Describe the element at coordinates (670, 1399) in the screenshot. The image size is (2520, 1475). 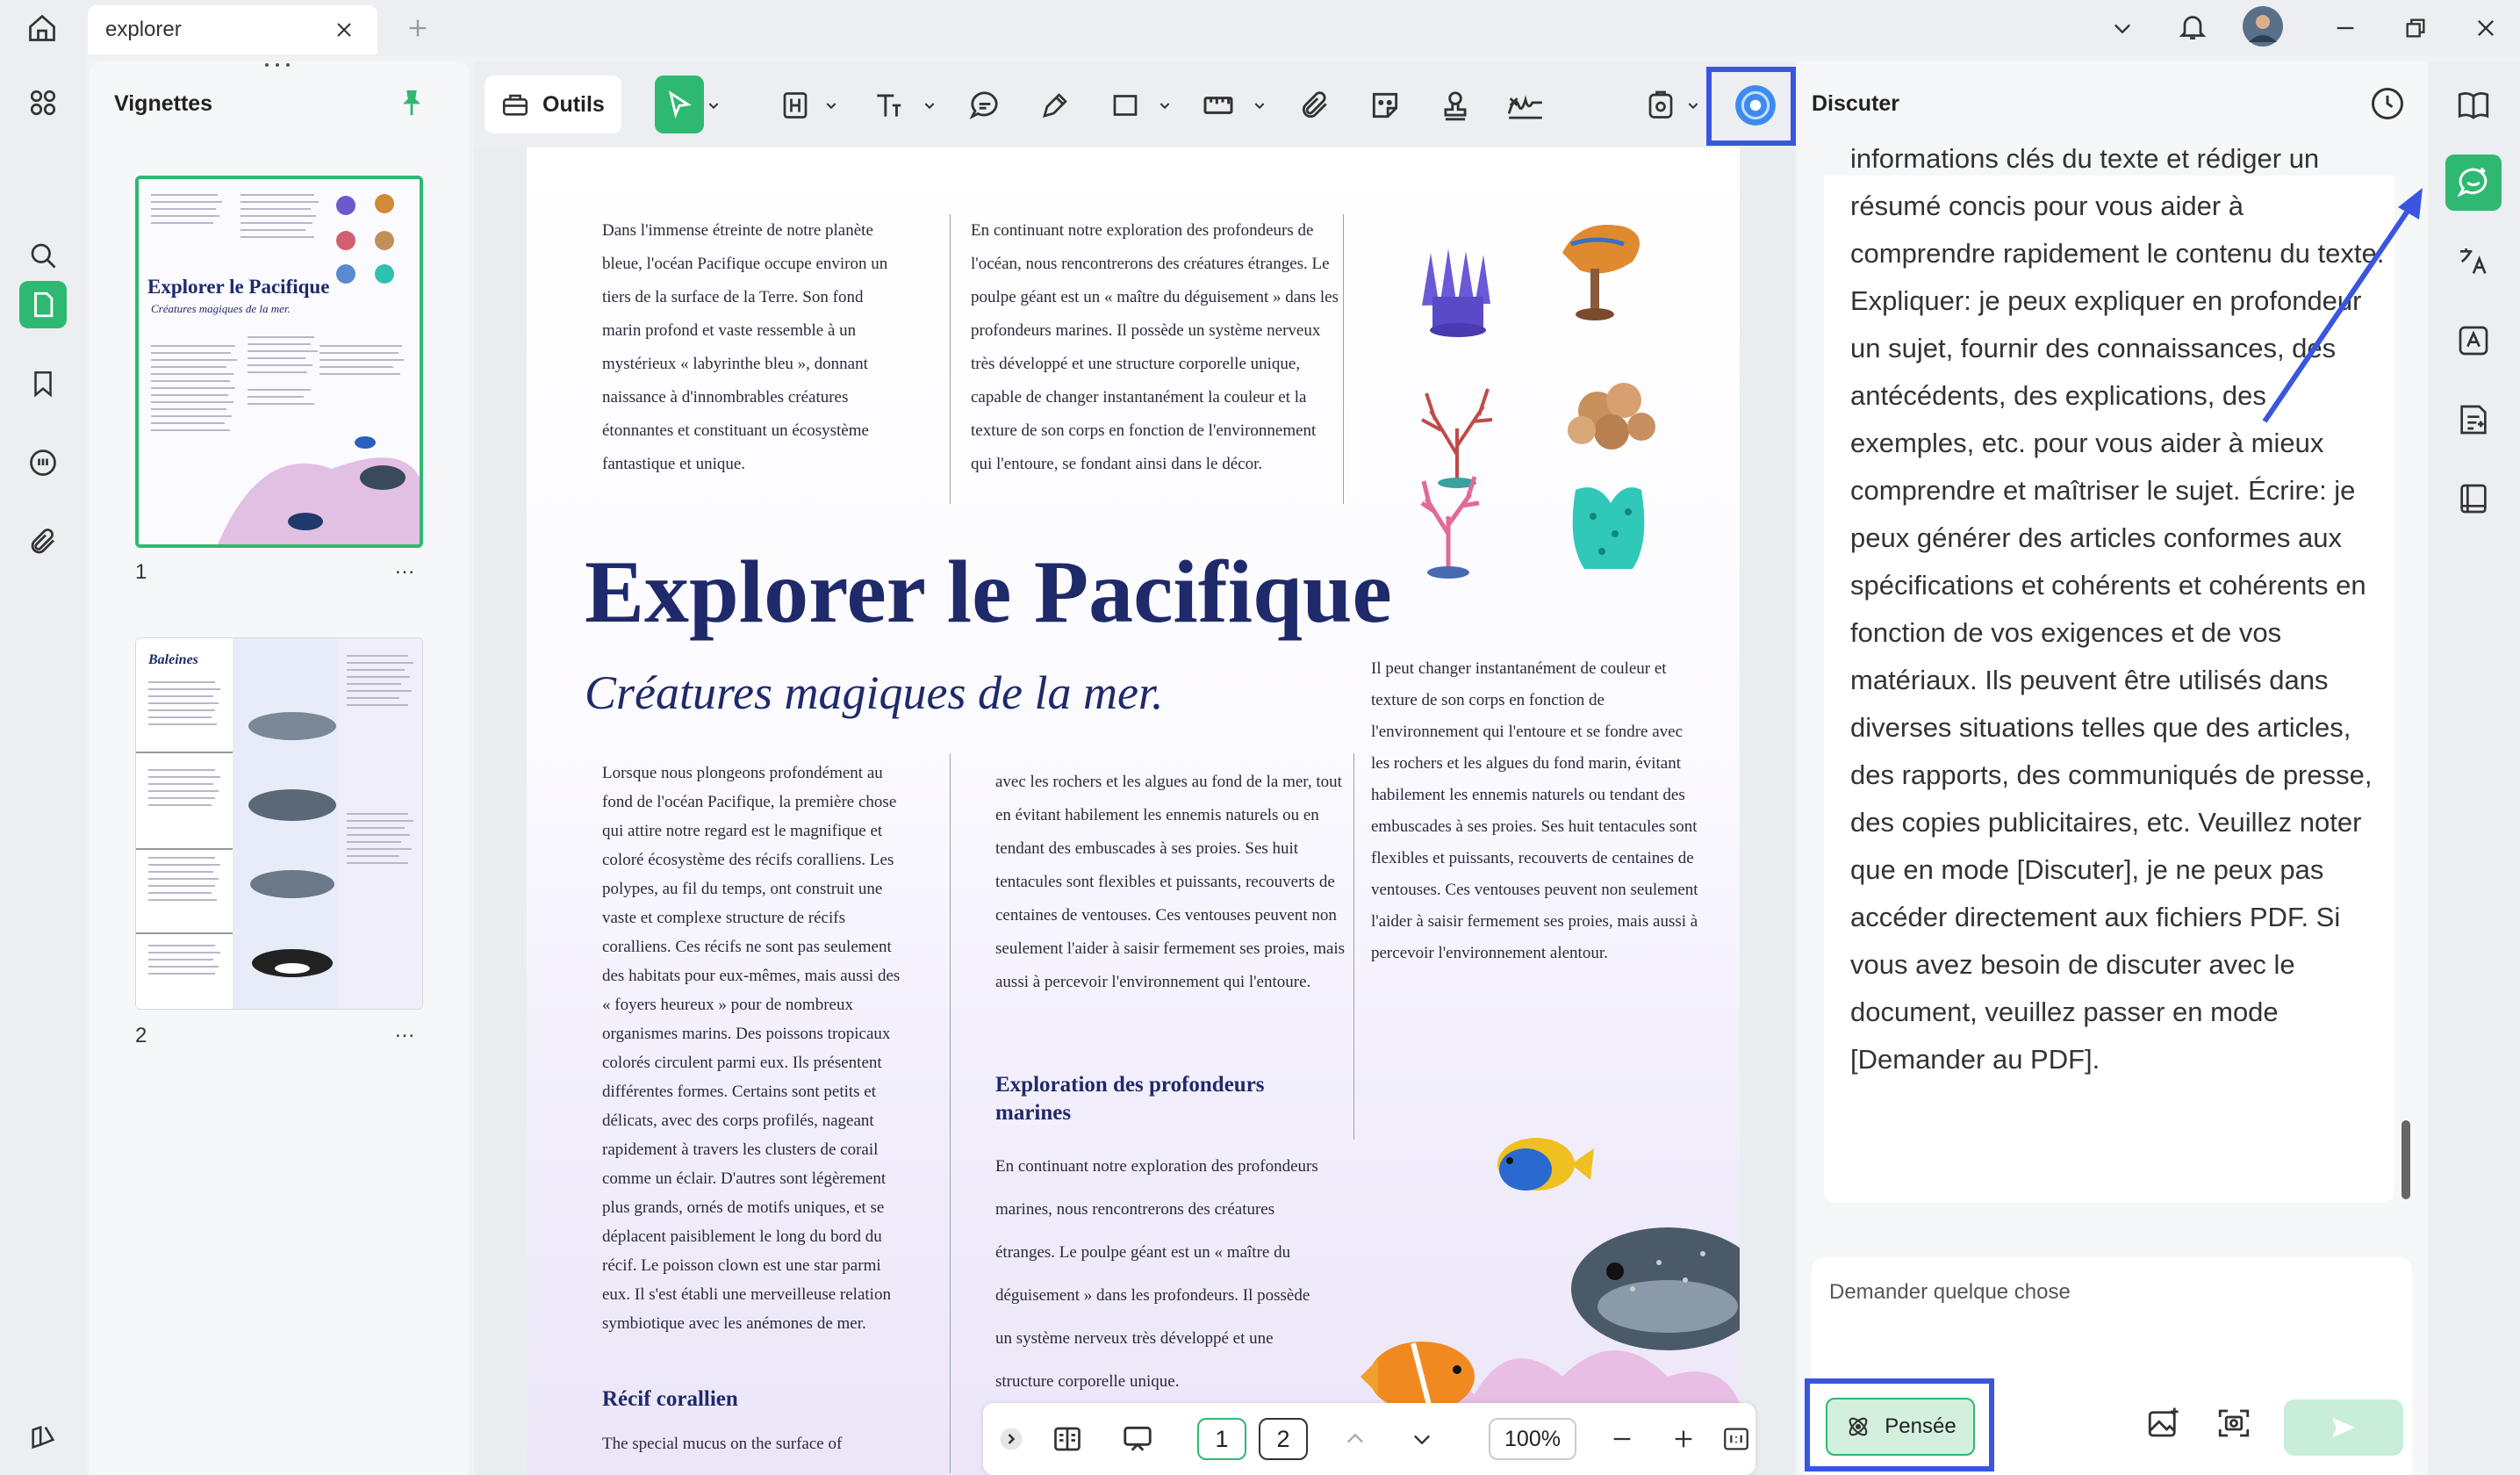
I see `heading-recif: Récif corallien` at that location.